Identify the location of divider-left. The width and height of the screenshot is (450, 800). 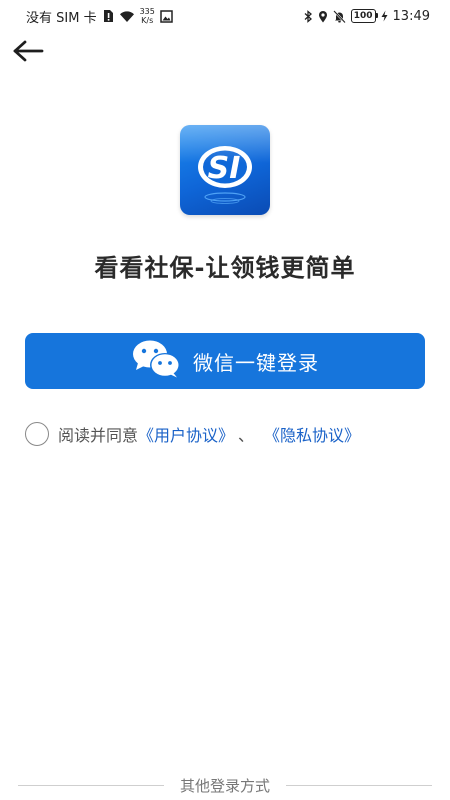
(91, 785).